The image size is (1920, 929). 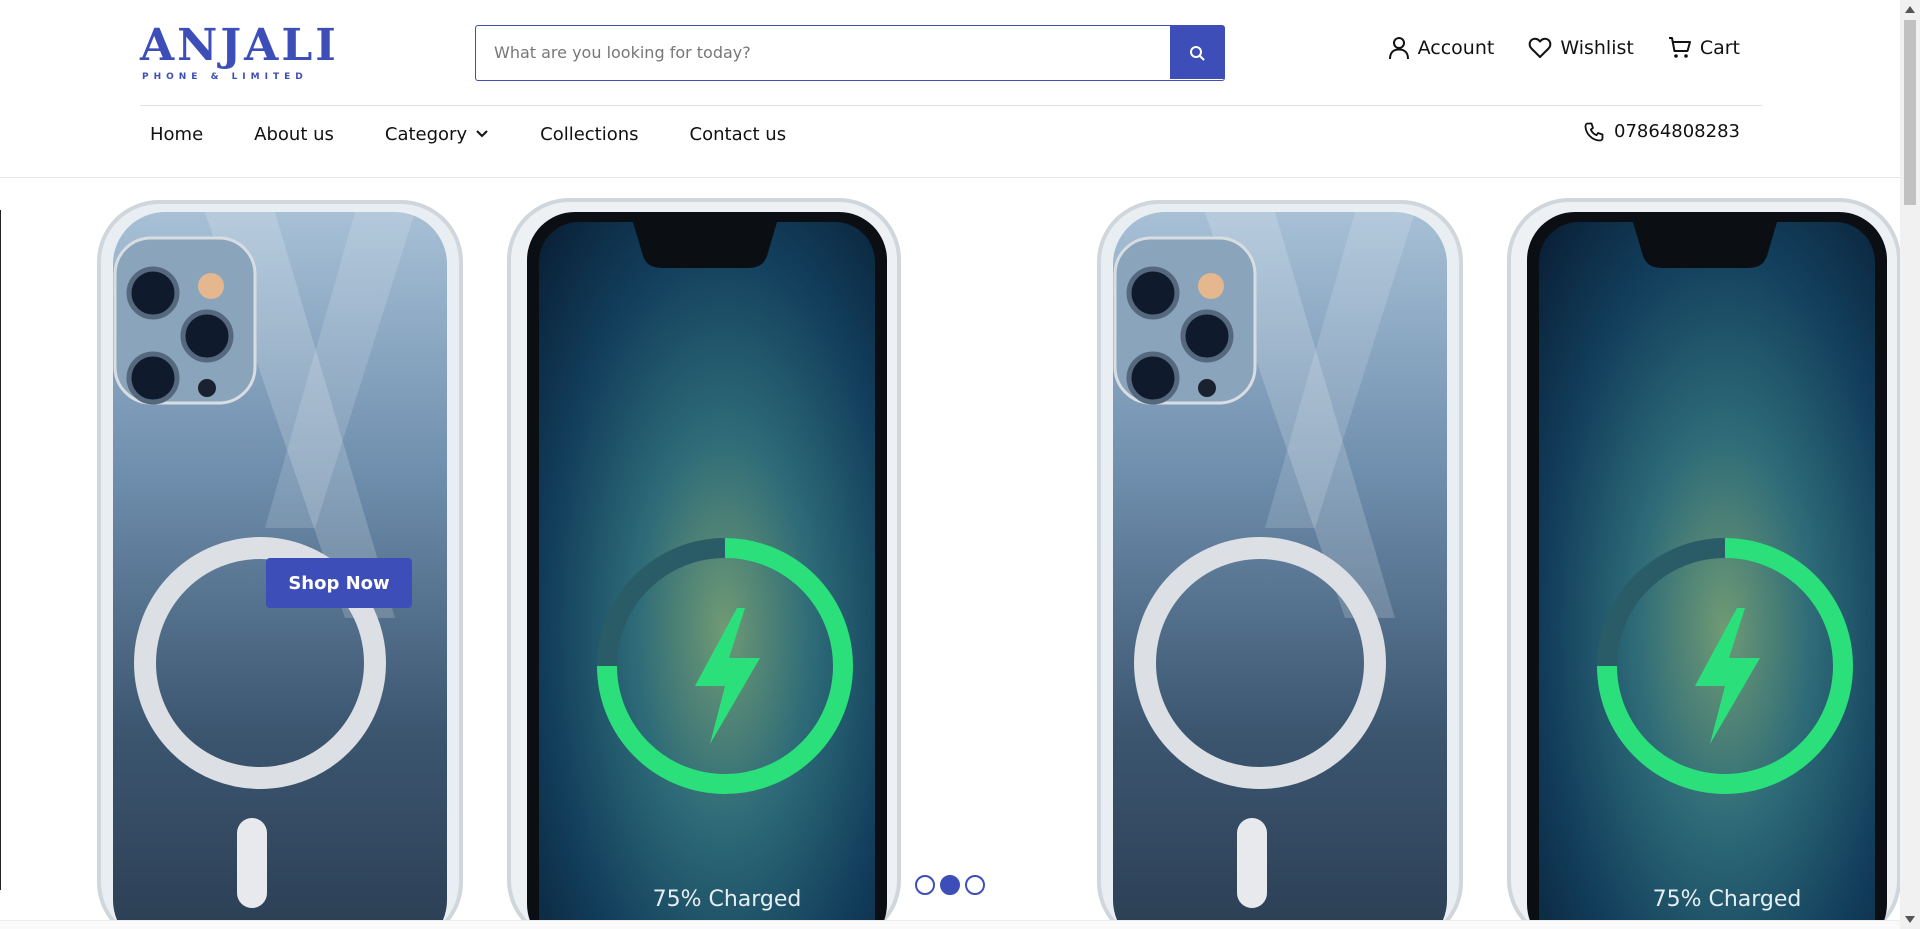 What do you see at coordinates (1398, 48) in the screenshot?
I see `user-icon` at bounding box center [1398, 48].